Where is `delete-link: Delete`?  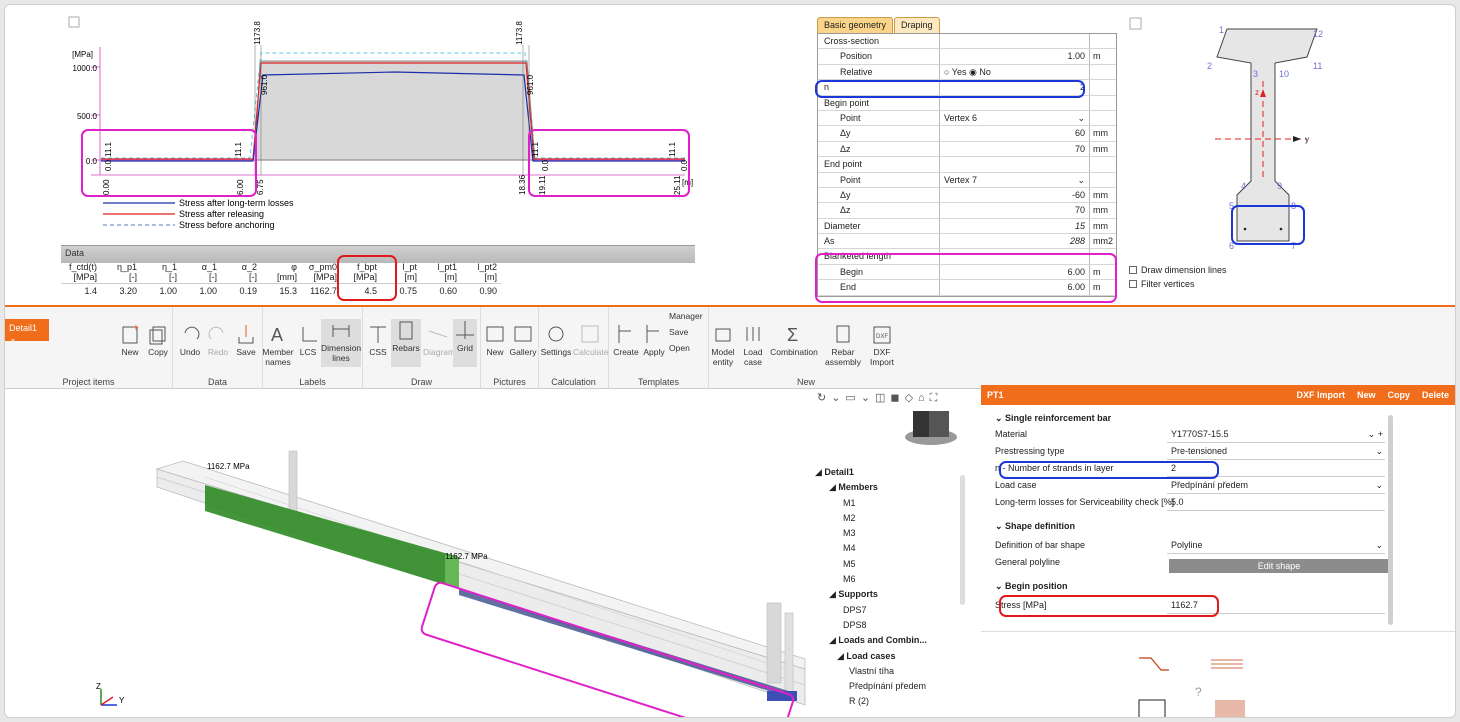 delete-link: Delete is located at coordinates (1435, 395).